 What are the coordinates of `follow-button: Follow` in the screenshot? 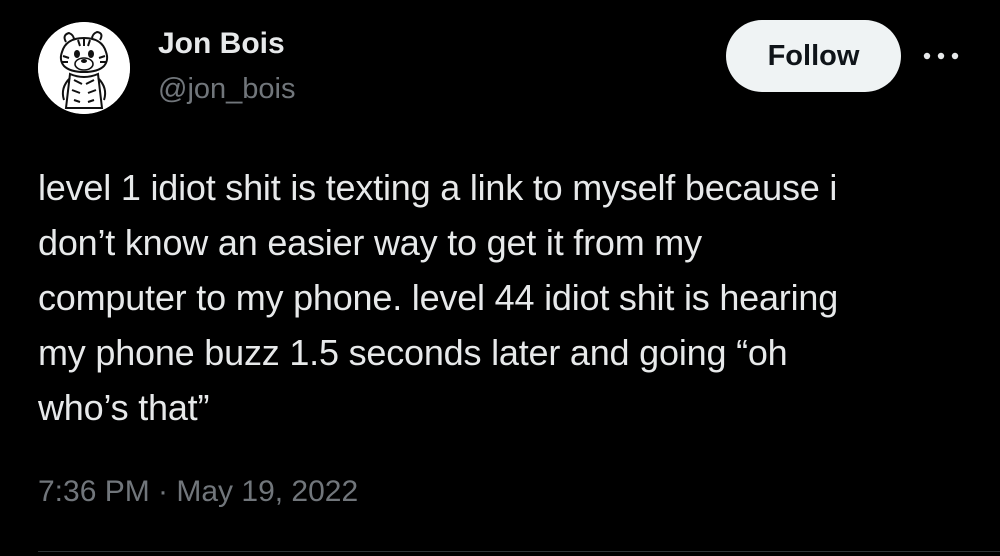 It's located at (813, 56).